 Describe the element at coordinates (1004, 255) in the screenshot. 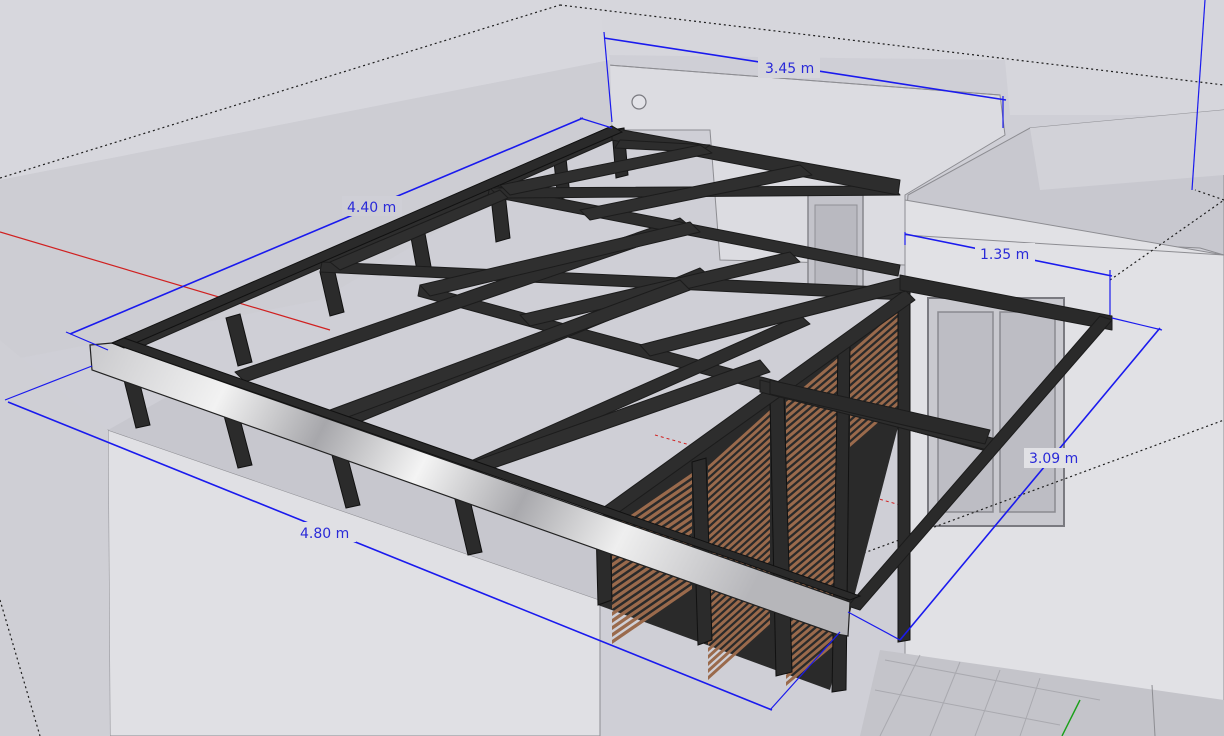

I see `dim-label-right-offset: 1.35 m` at that location.